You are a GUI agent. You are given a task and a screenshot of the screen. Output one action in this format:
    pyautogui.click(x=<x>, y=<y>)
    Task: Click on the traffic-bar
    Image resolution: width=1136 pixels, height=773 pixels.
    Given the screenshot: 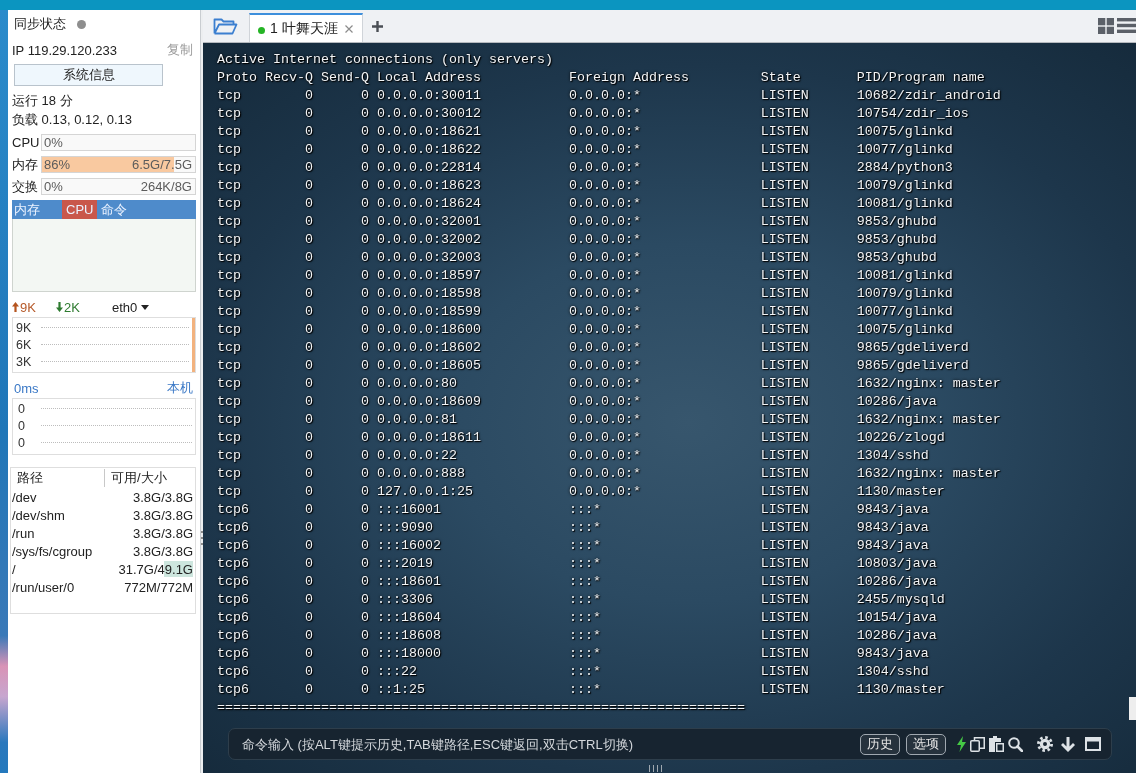 What is the action you would take?
    pyautogui.click(x=193, y=345)
    